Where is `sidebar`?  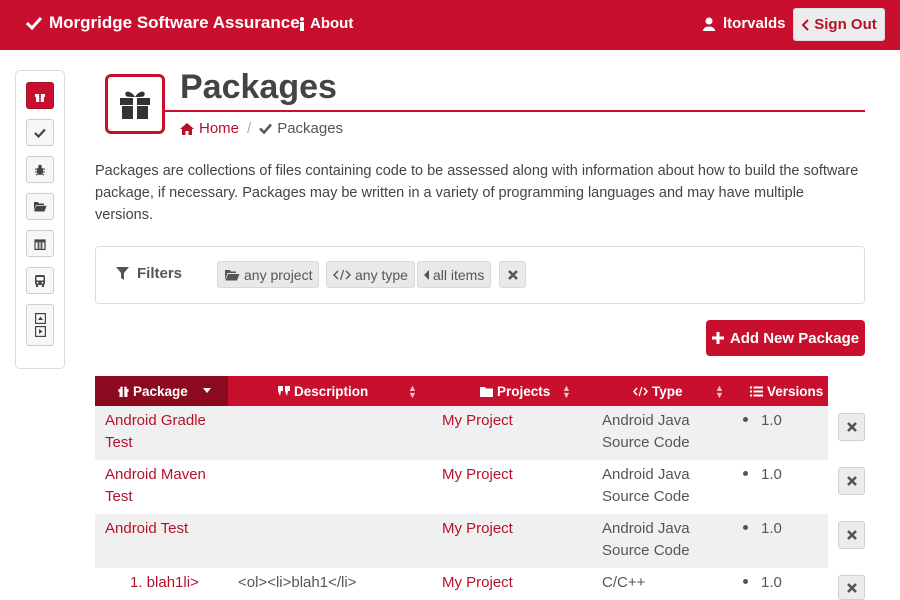
sidebar is located at coordinates (40, 219).